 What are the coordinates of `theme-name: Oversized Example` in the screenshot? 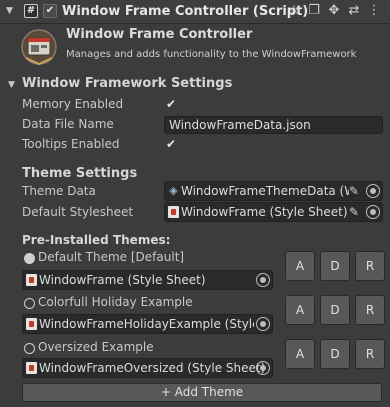 It's located at (96, 347).